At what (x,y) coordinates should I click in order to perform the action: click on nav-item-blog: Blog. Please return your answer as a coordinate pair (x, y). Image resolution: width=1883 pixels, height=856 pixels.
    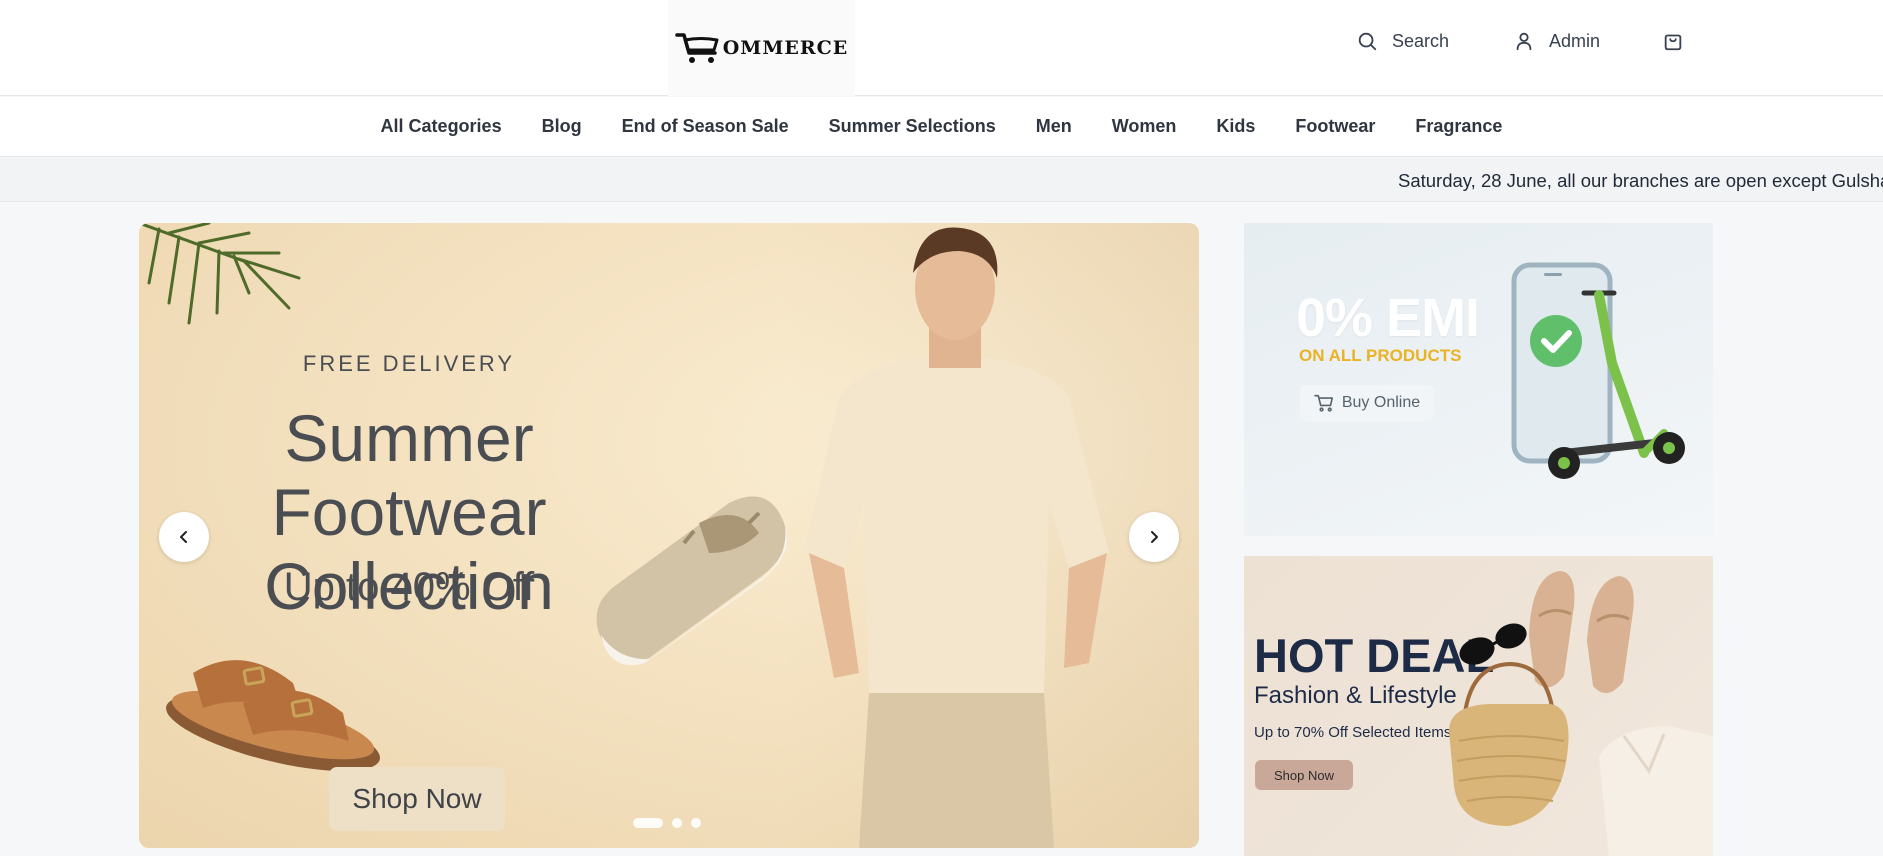
    Looking at the image, I should click on (562, 126).